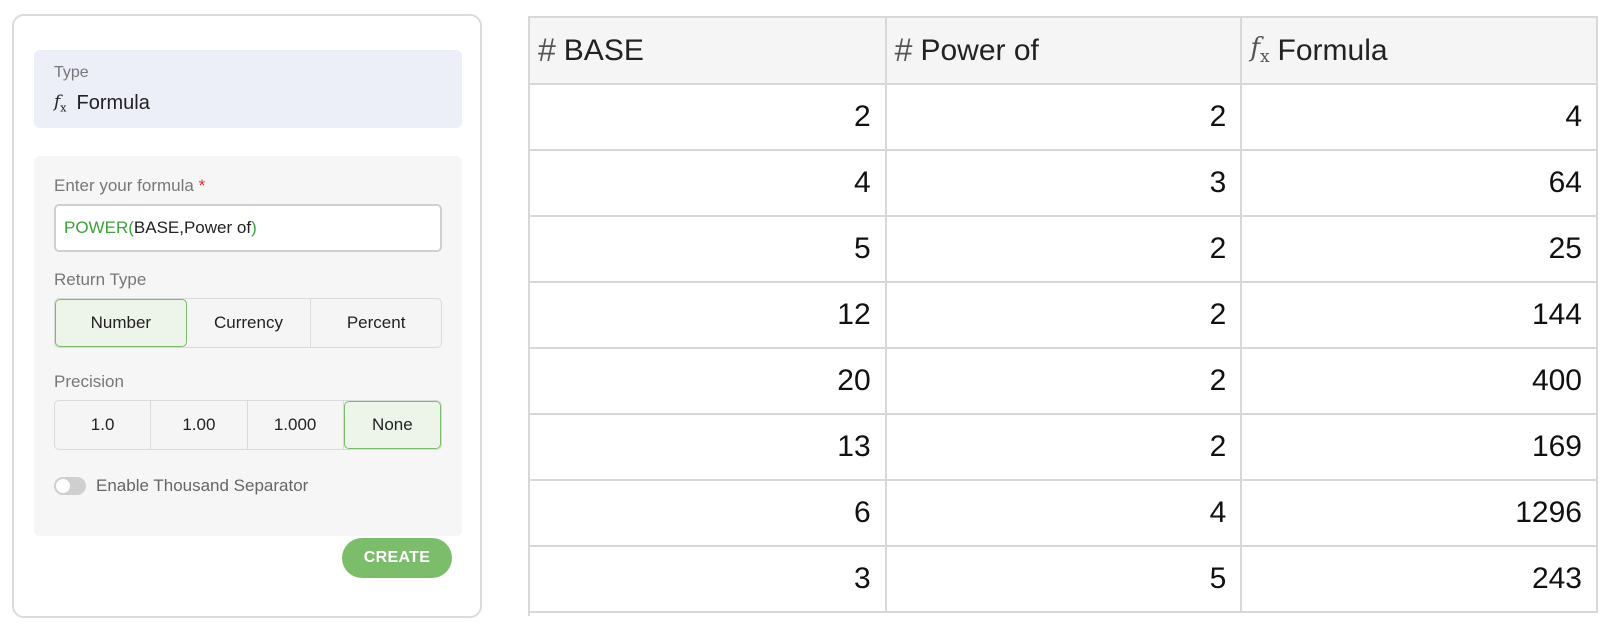 Image resolution: width=1606 pixels, height=626 pixels. I want to click on cell-base: 20, so click(708, 381).